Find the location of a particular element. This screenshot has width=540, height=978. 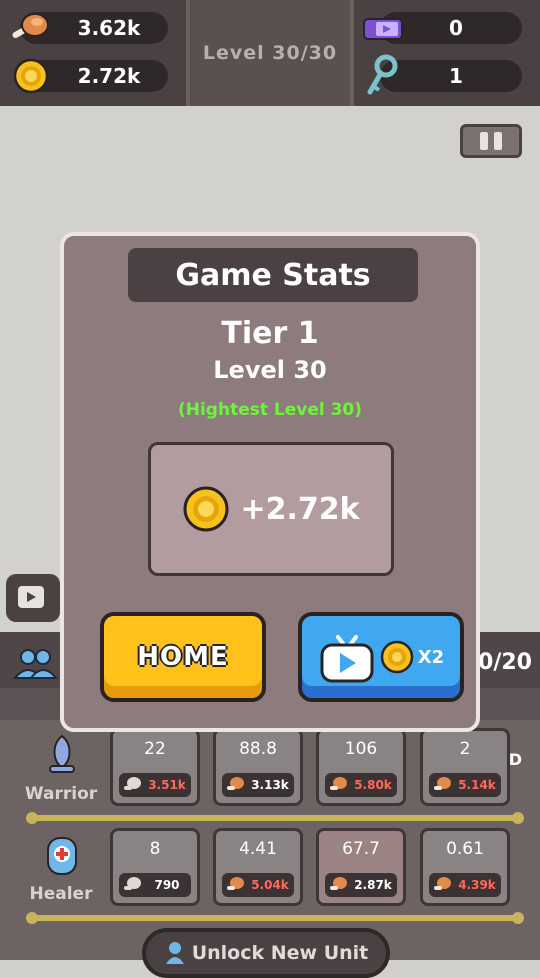

stat-value: 106 is located at coordinates (361, 749).